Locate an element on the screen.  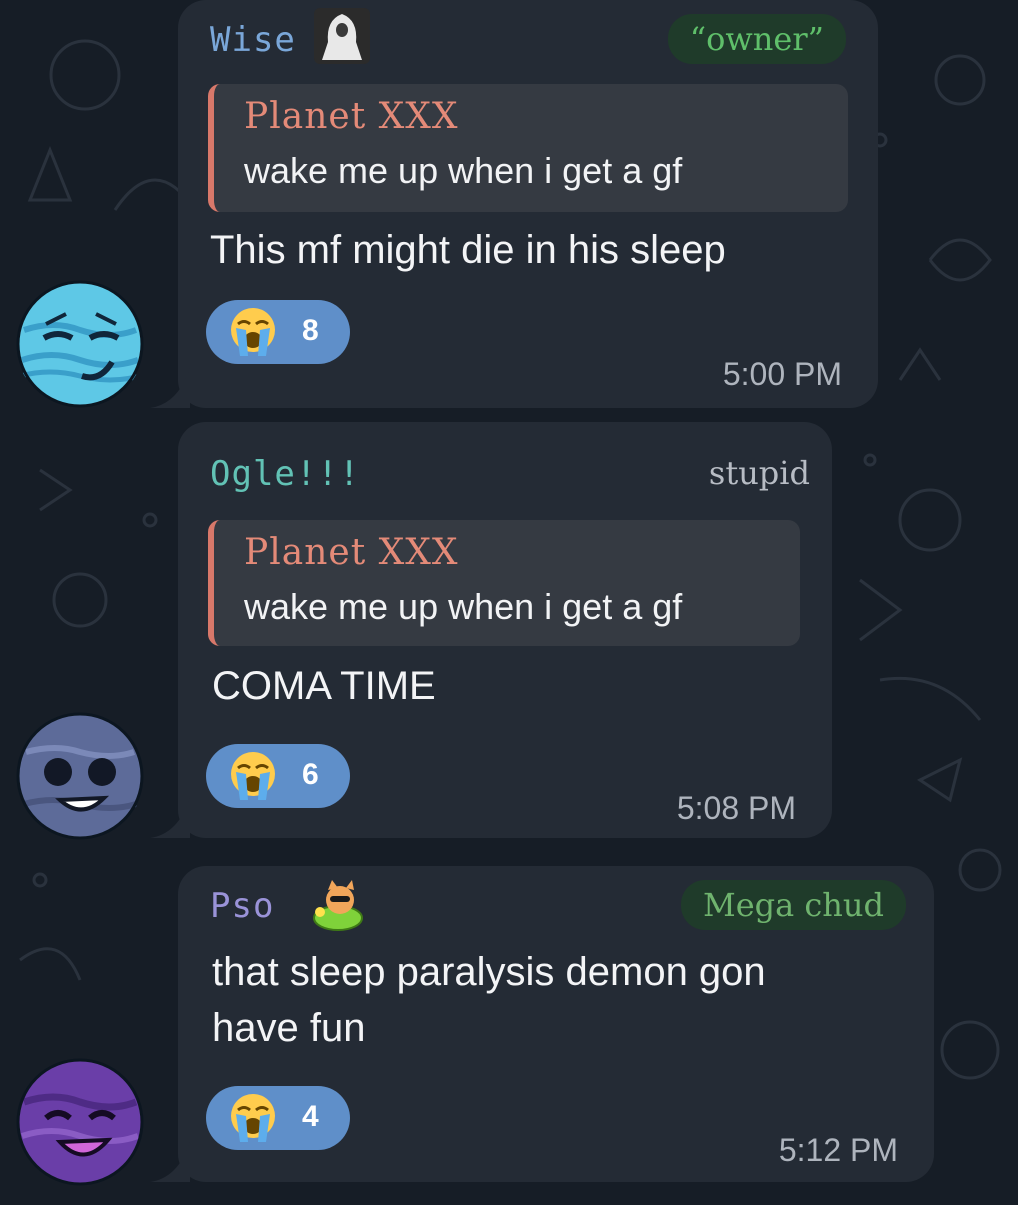
message-text-line: that sleep paralysis demon gon is located at coordinates (489, 972).